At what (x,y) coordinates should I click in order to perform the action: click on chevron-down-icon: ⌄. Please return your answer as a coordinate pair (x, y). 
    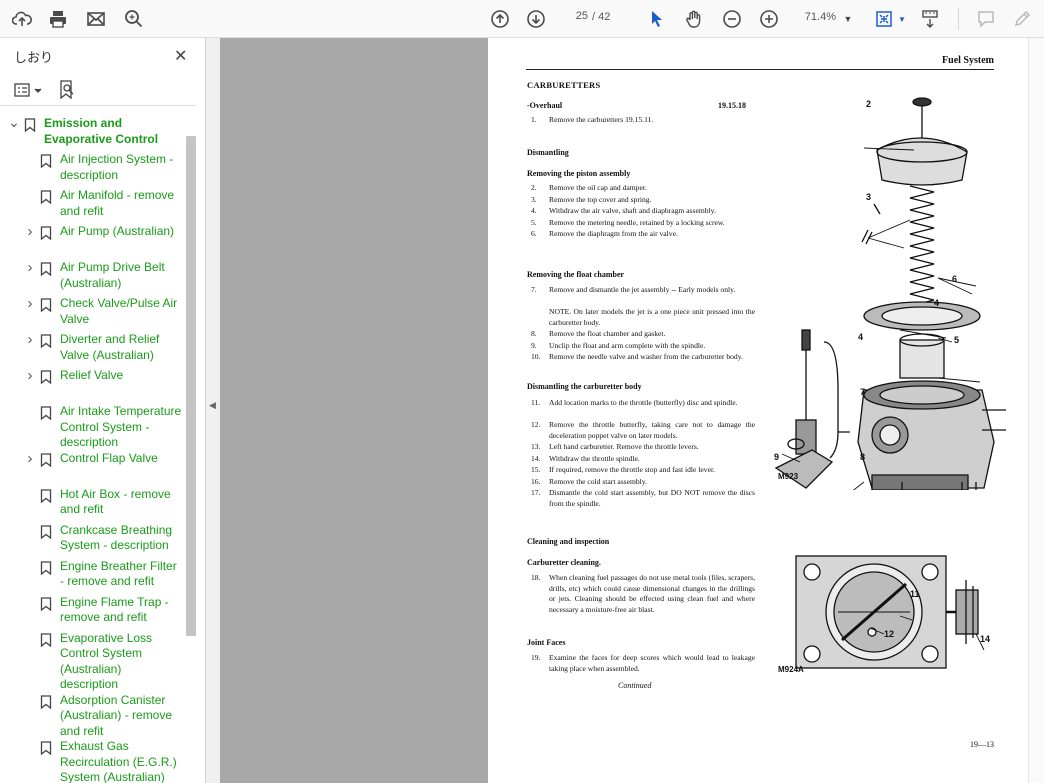
    Looking at the image, I should click on (14, 122).